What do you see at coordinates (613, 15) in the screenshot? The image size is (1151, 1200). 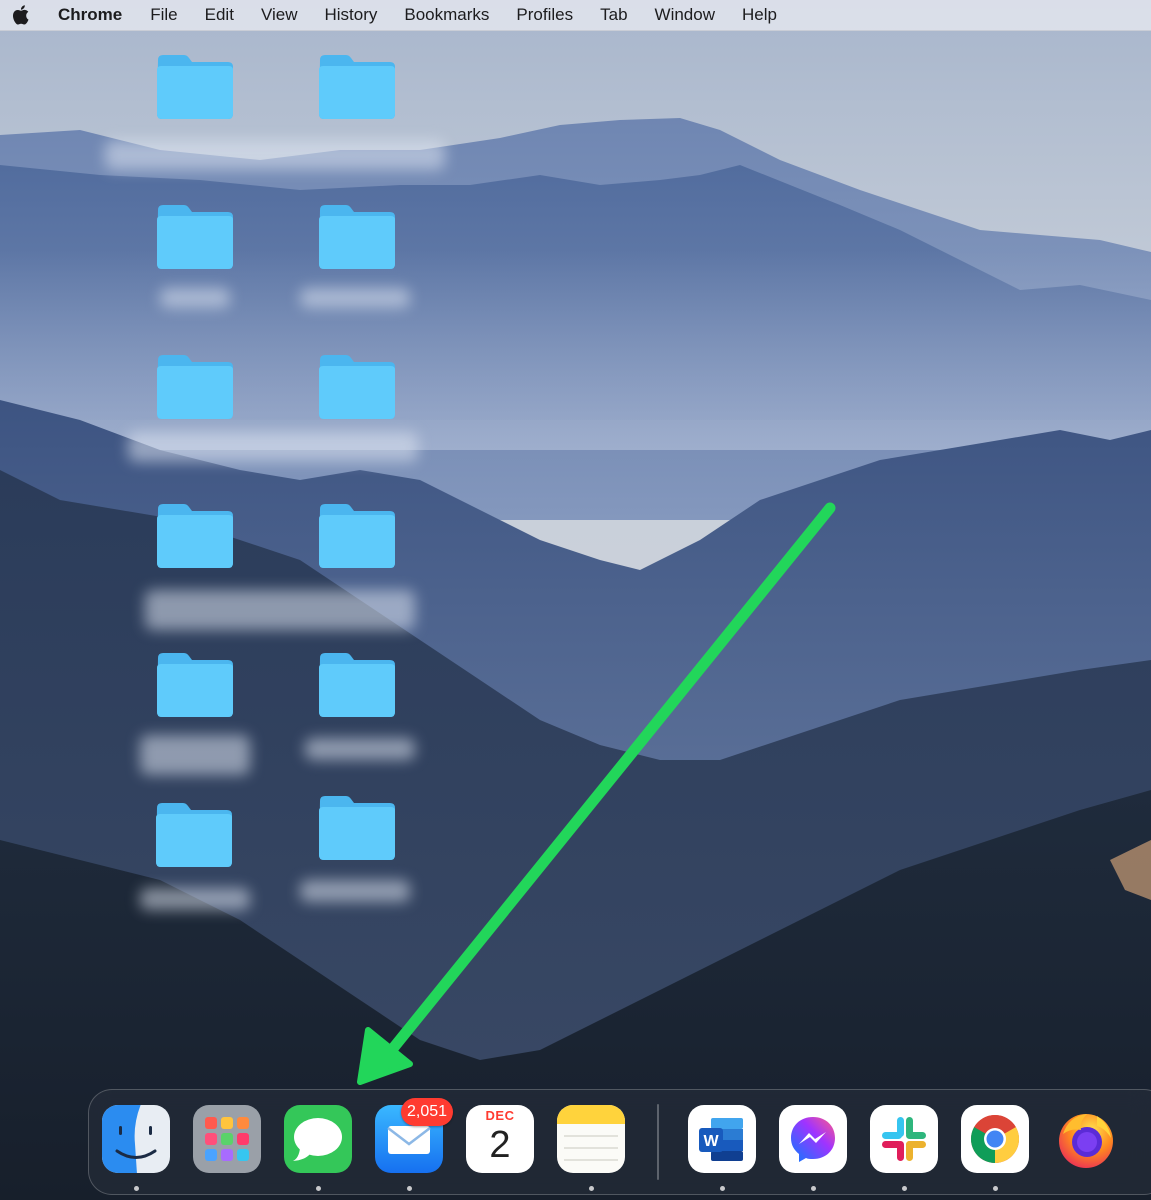 I see `menu-tab: Tab` at bounding box center [613, 15].